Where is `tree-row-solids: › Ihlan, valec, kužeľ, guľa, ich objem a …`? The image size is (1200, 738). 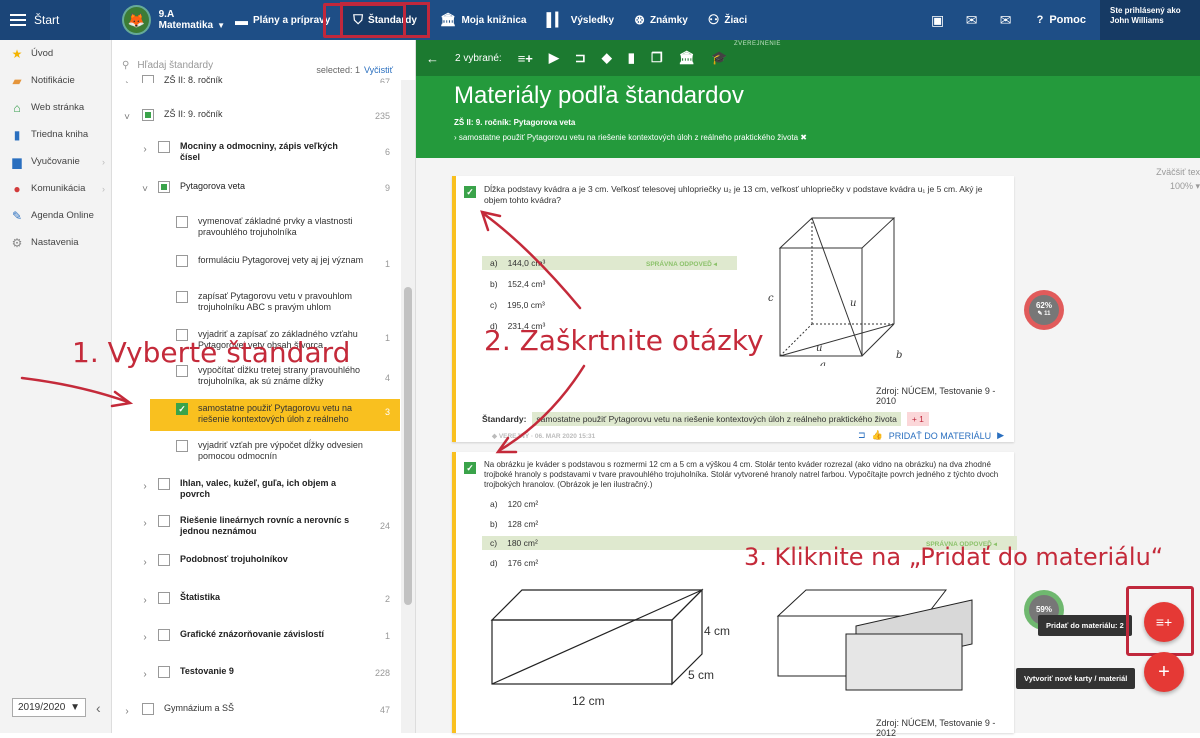 tree-row-solids: › Ihlan, valec, kužeľ, guľa, ich objem a … is located at coordinates (256, 489).